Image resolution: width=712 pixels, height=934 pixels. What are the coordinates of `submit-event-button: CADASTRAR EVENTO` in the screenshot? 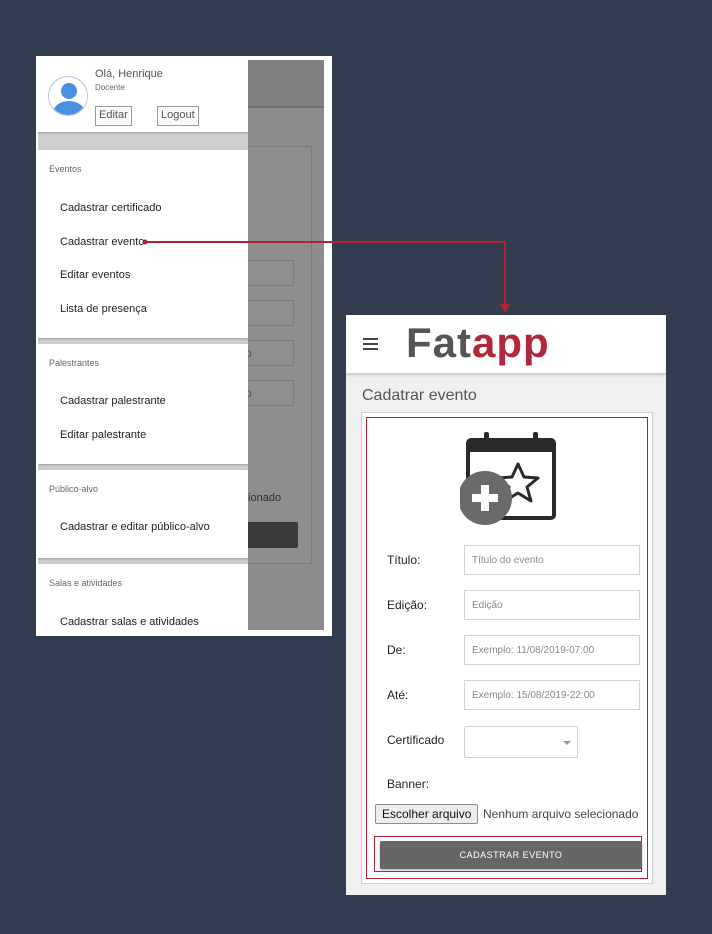 It's located at (511, 855).